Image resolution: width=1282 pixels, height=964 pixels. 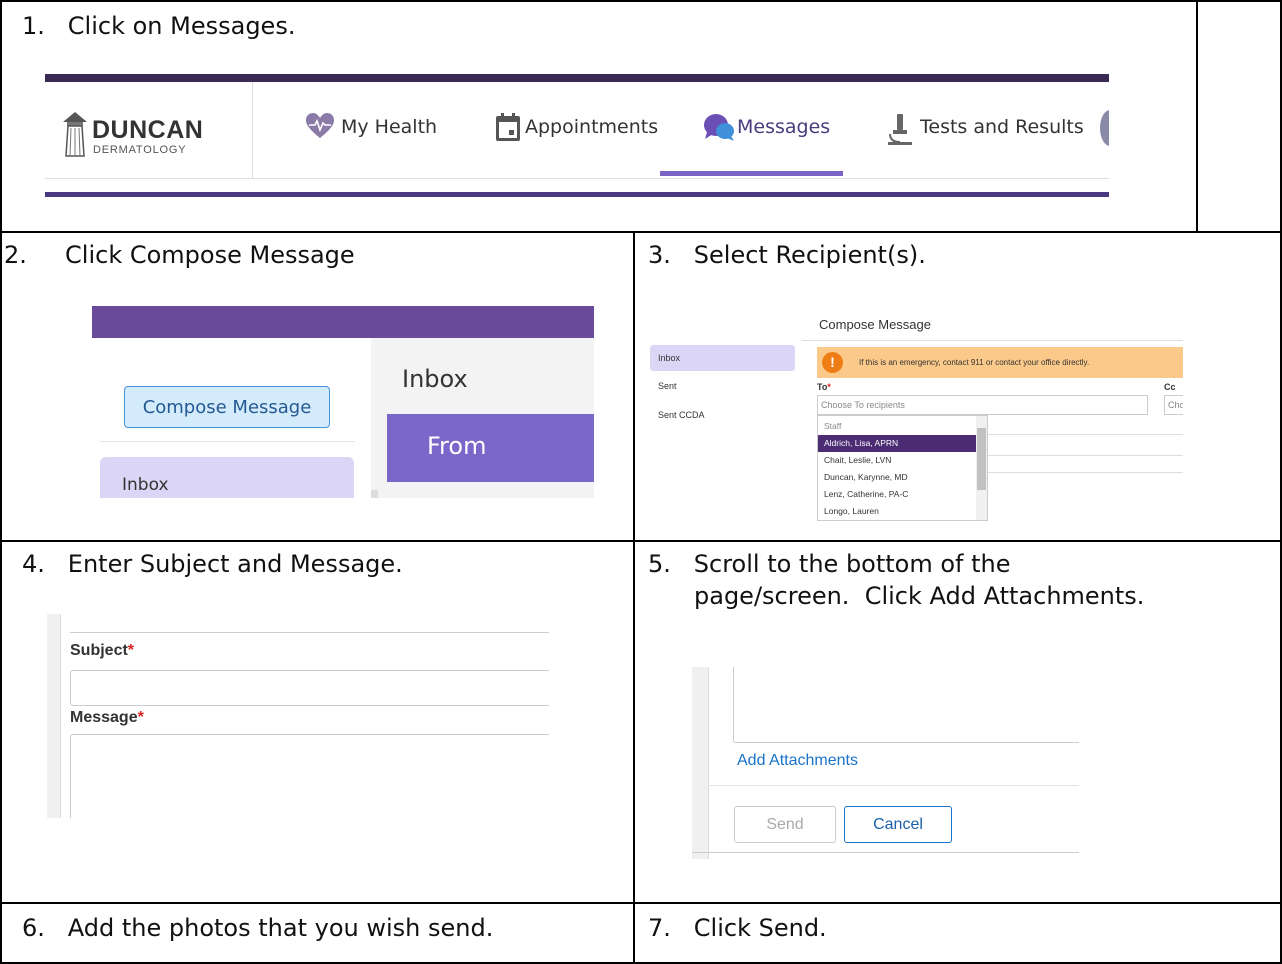 What do you see at coordinates (1104, 128) in the screenshot?
I see `nav-more-icon` at bounding box center [1104, 128].